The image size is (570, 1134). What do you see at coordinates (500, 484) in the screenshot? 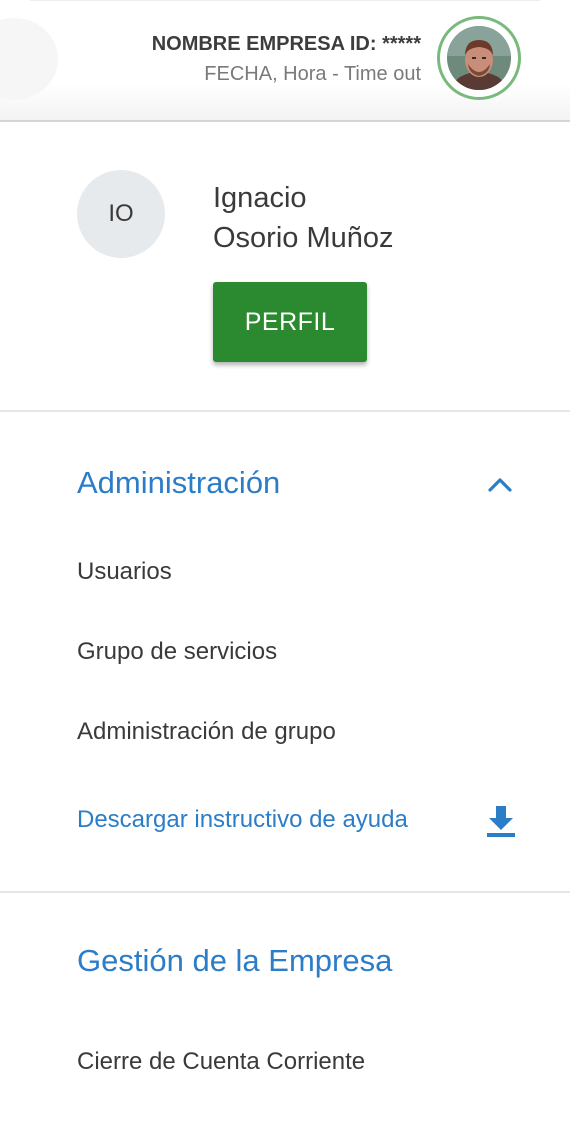
I see `chevron-up-icon` at bounding box center [500, 484].